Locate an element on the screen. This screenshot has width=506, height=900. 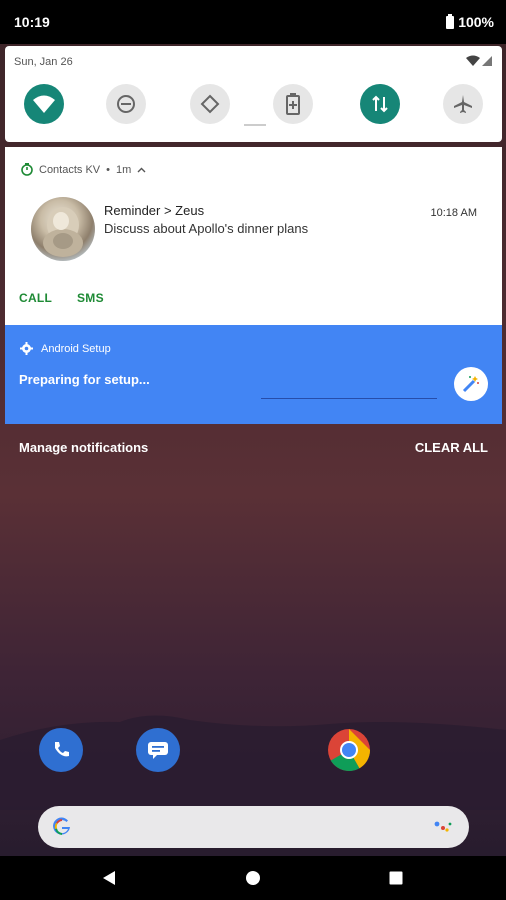
status-time: 10:19 is located at coordinates (32, 22).